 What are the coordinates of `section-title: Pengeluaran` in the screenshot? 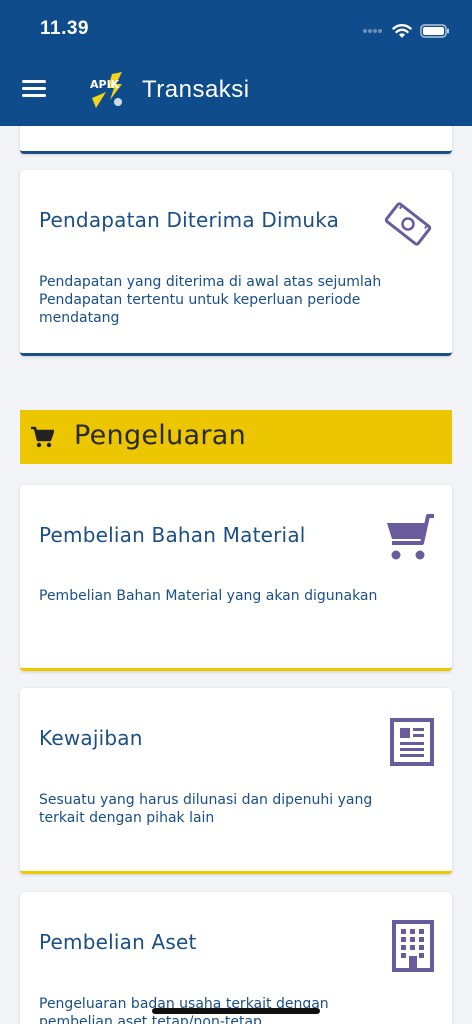 It's located at (160, 435).